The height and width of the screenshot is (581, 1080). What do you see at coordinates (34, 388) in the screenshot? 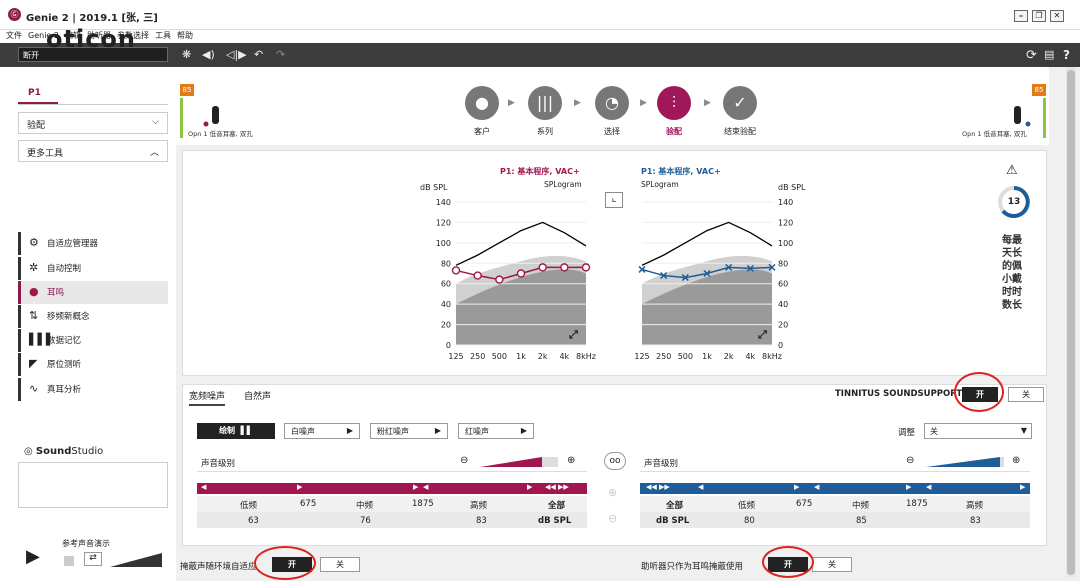
I see `ear-icon: ∿` at bounding box center [34, 388].